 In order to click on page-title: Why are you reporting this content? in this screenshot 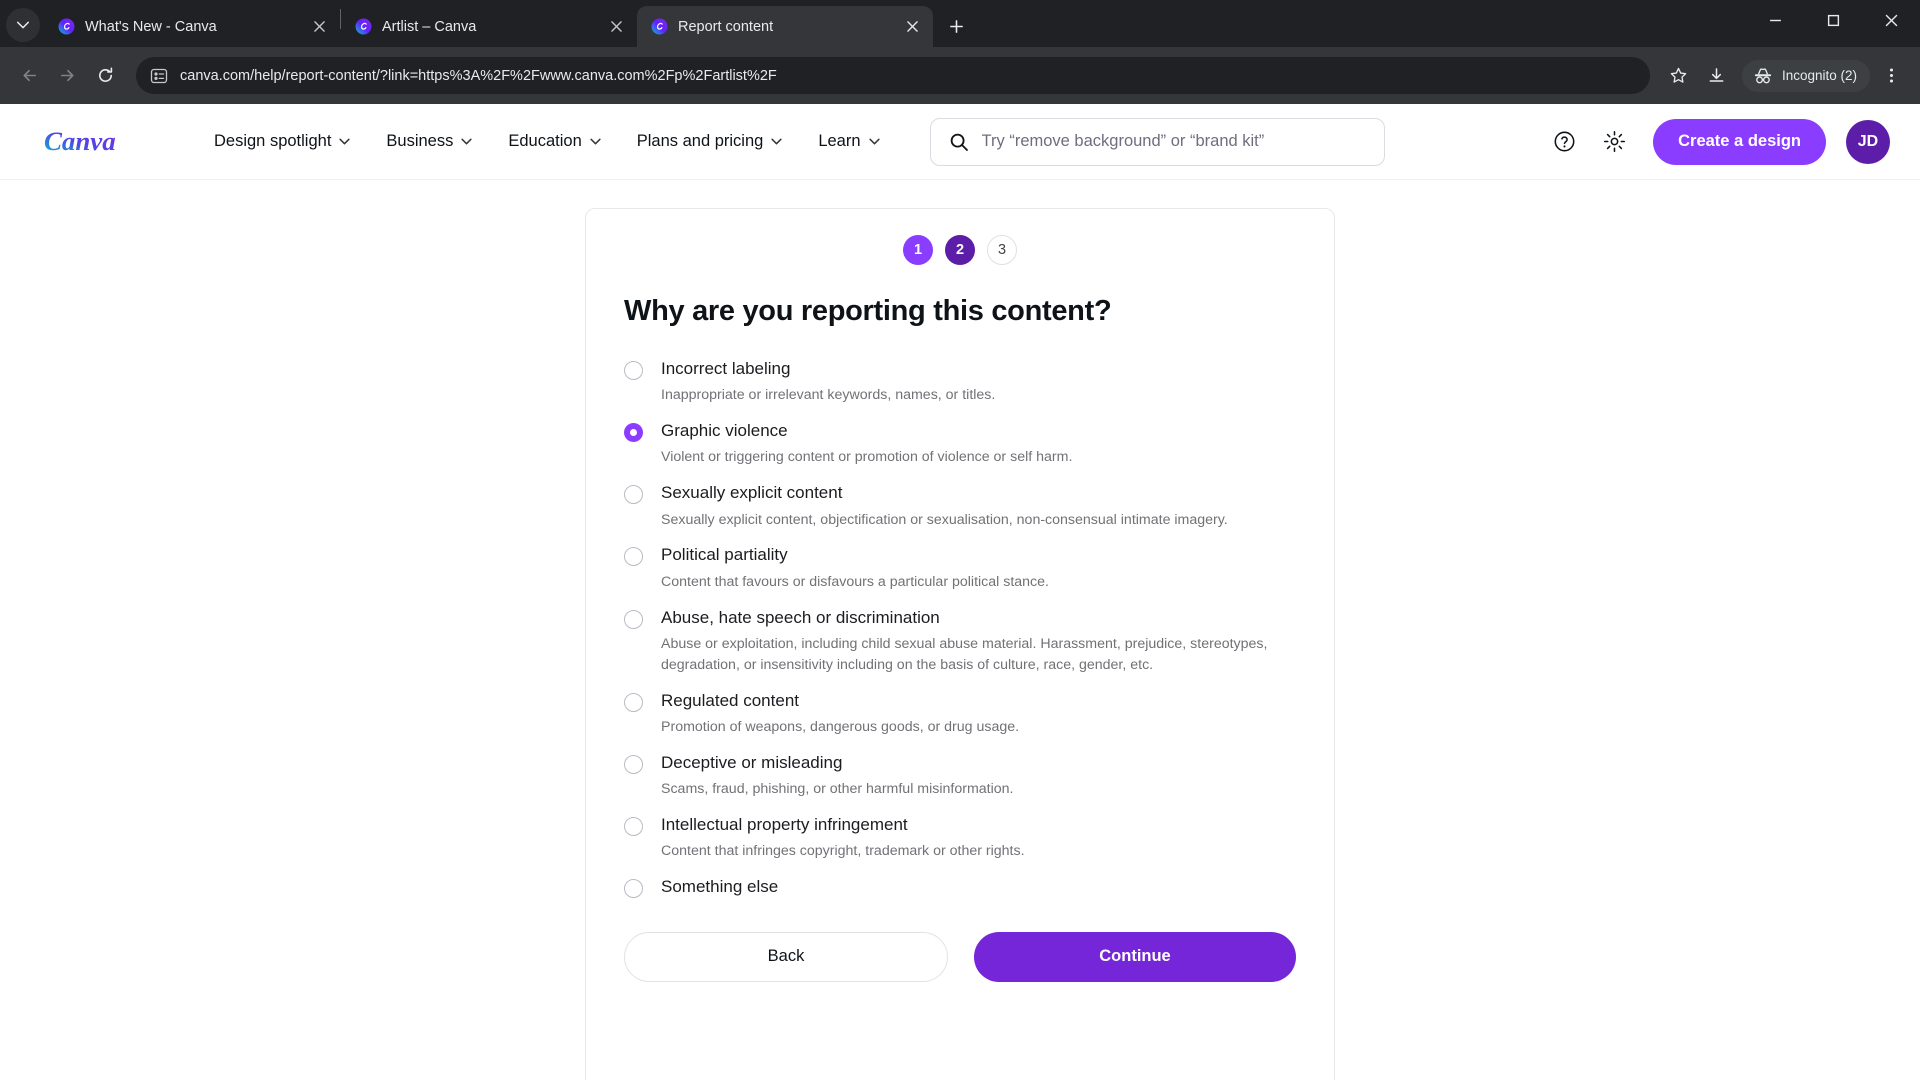, I will do `click(868, 311)`.